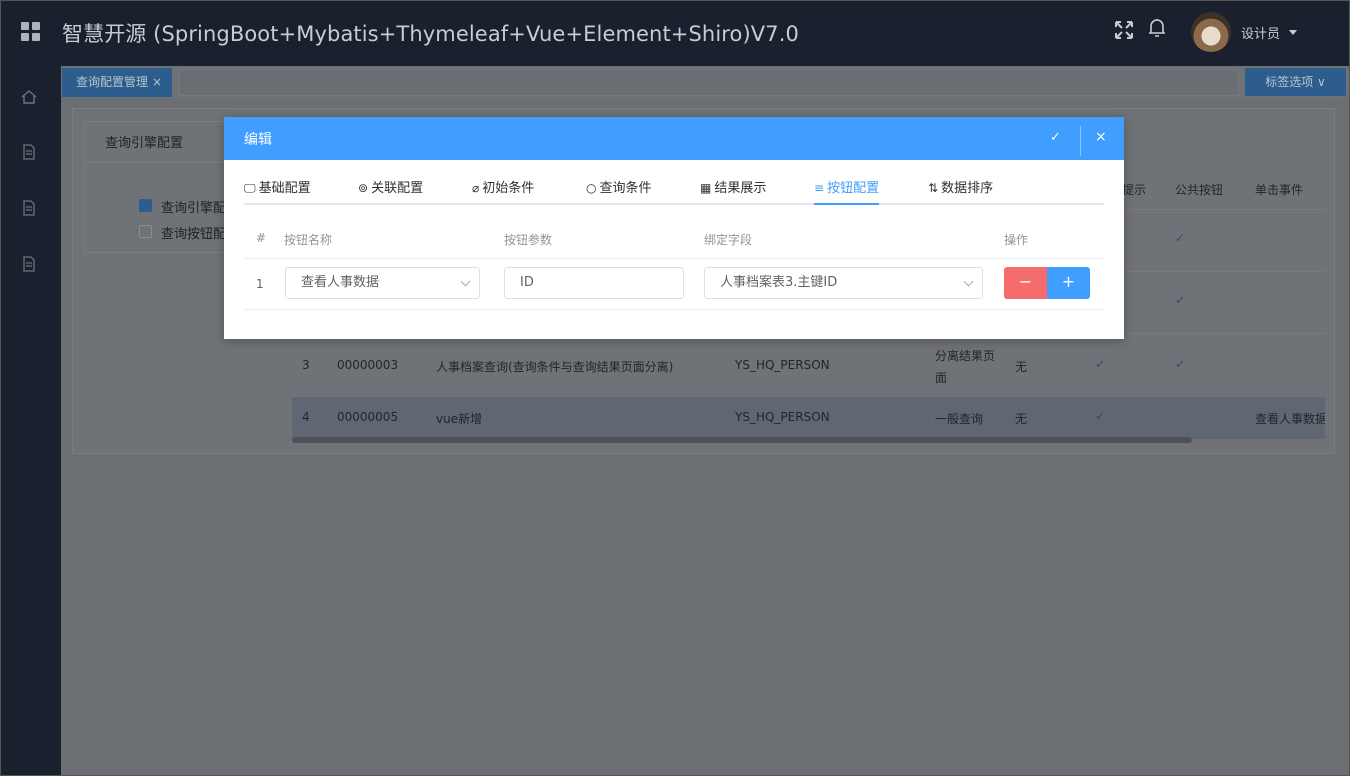 This screenshot has height=776, width=1350. What do you see at coordinates (382, 283) in the screenshot?
I see `button-name-select: 查看人事数据` at bounding box center [382, 283].